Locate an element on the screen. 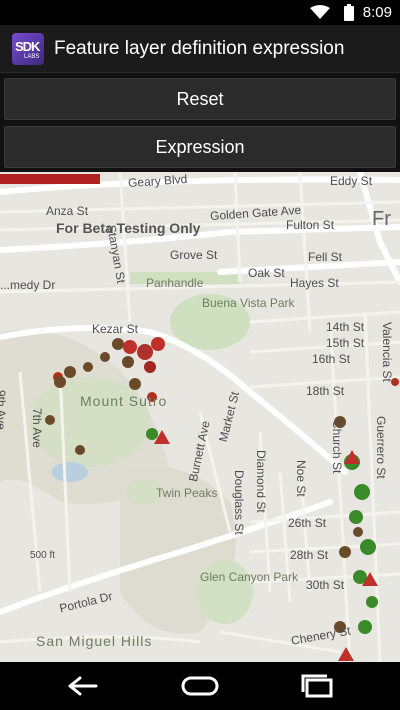 Image resolution: width=400 pixels, height=710 pixels. navigation-bar is located at coordinates (200, 686).